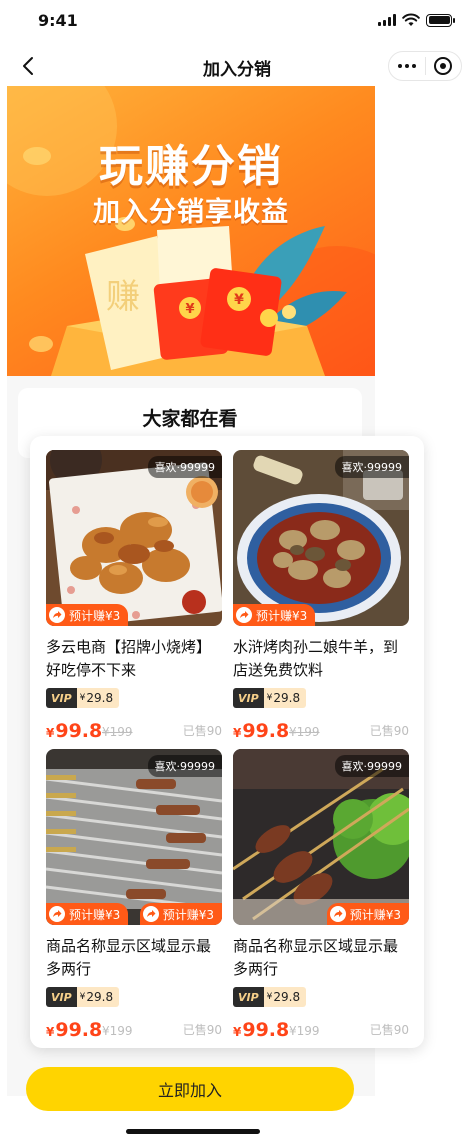 This screenshot has height=1144, width=474. What do you see at coordinates (190, 1089) in the screenshot?
I see `join-now-button: 立即加入` at bounding box center [190, 1089].